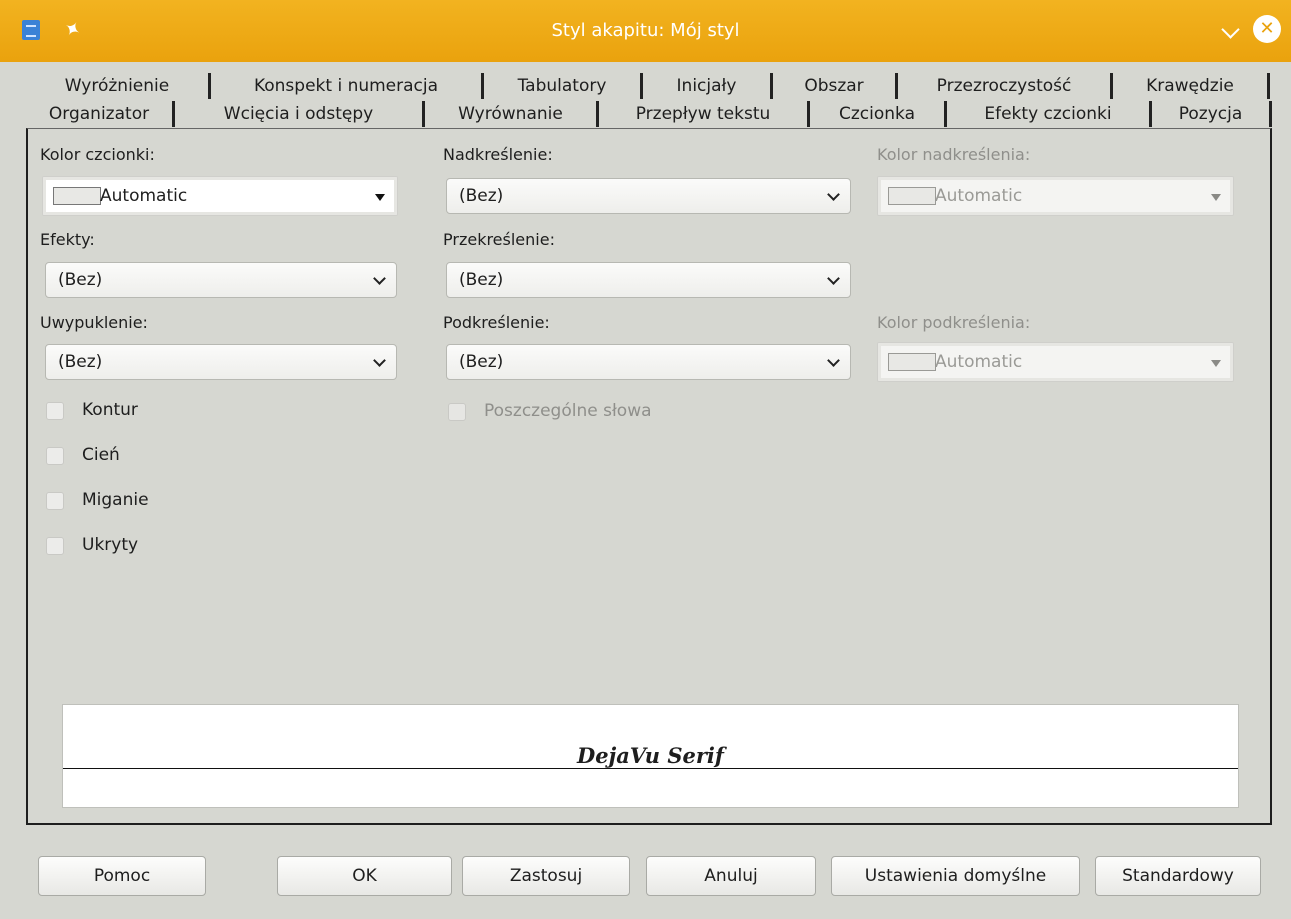 Image resolution: width=1291 pixels, height=919 pixels. What do you see at coordinates (80, 362) in the screenshot?
I see `relief-value: (Bez)` at bounding box center [80, 362].